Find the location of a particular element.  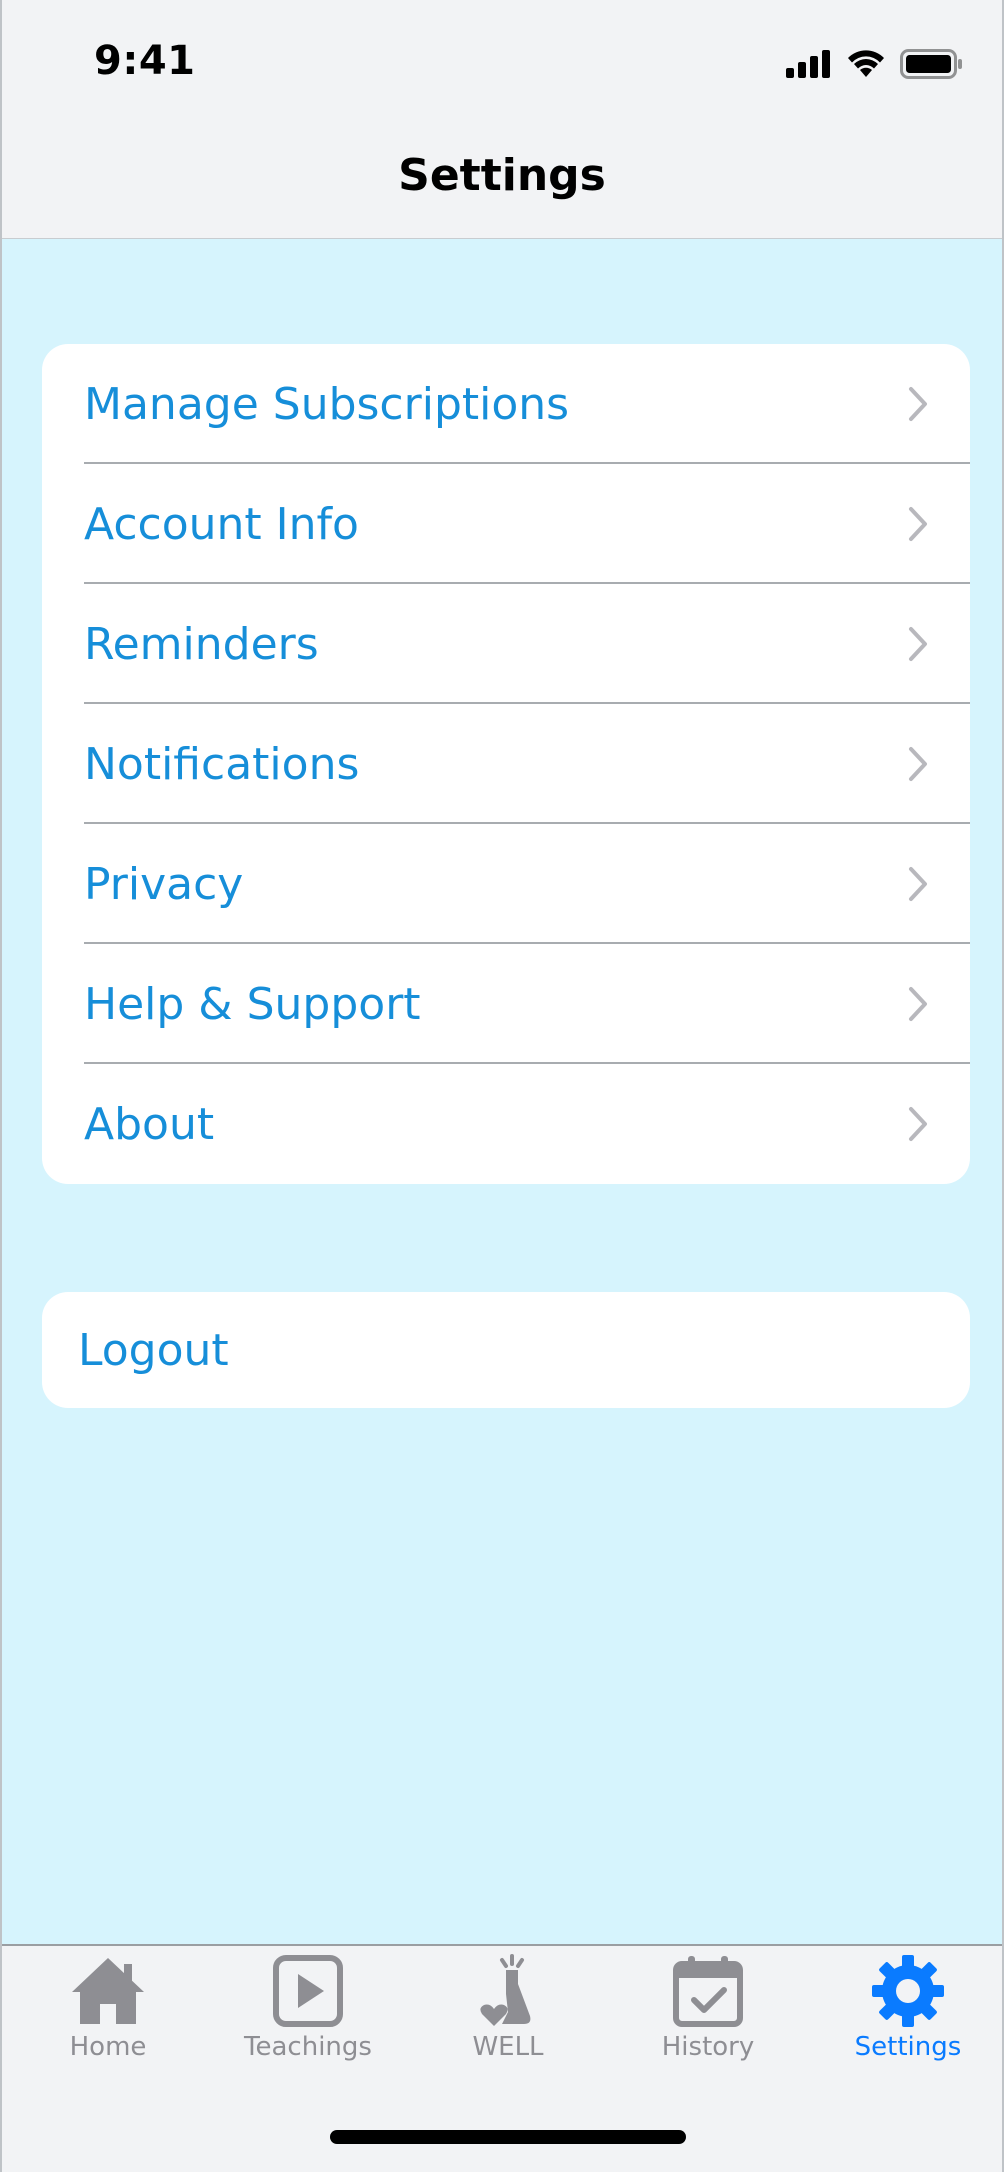

status-icons is located at coordinates (875, 64).